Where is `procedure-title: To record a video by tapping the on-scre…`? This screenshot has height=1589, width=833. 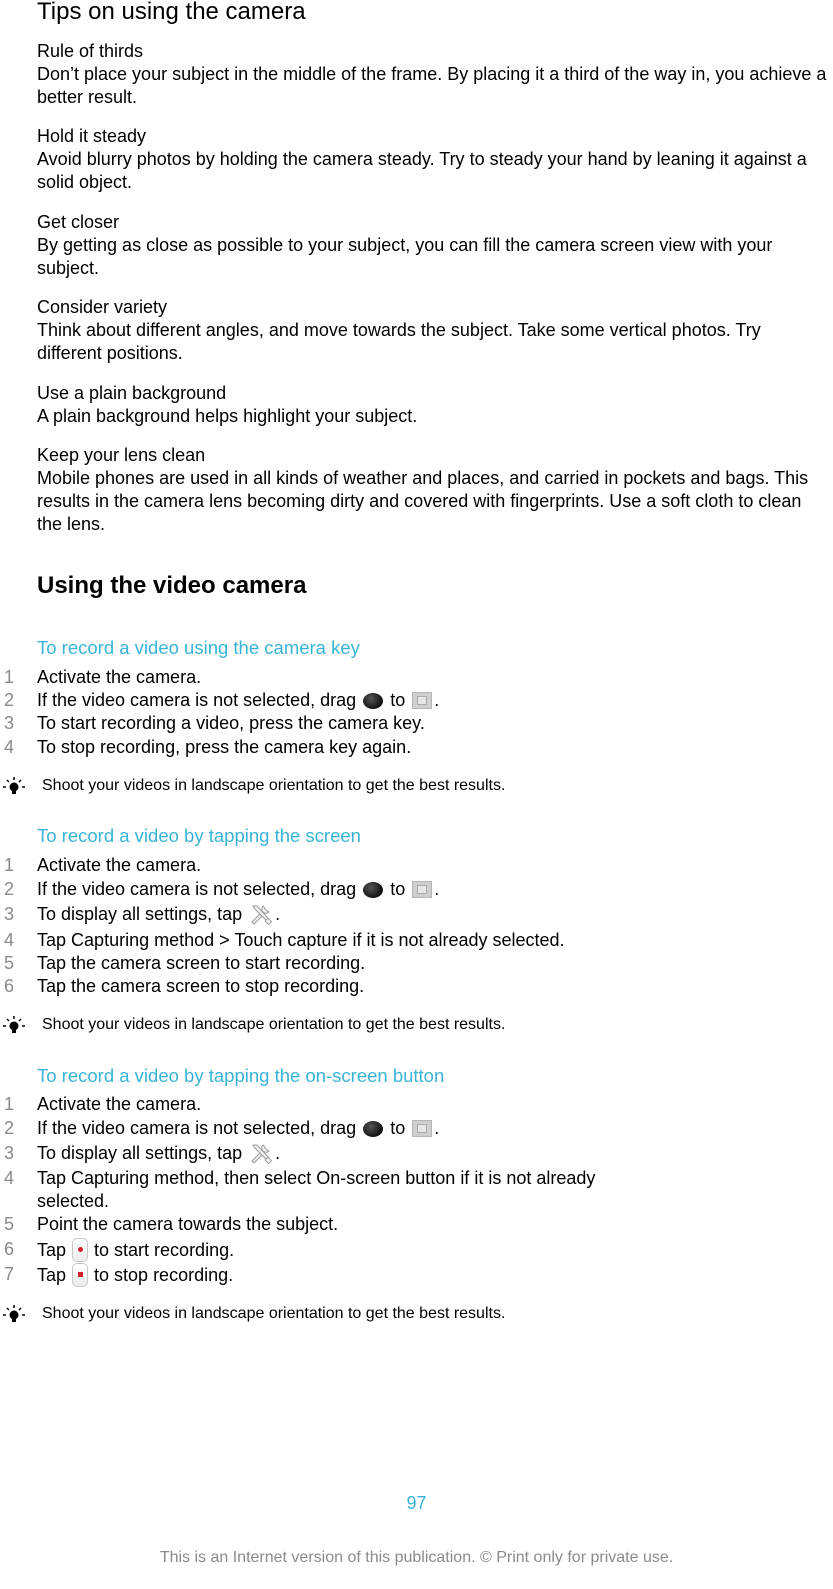 procedure-title: To record a video by tapping the on-scre… is located at coordinates (241, 1075).